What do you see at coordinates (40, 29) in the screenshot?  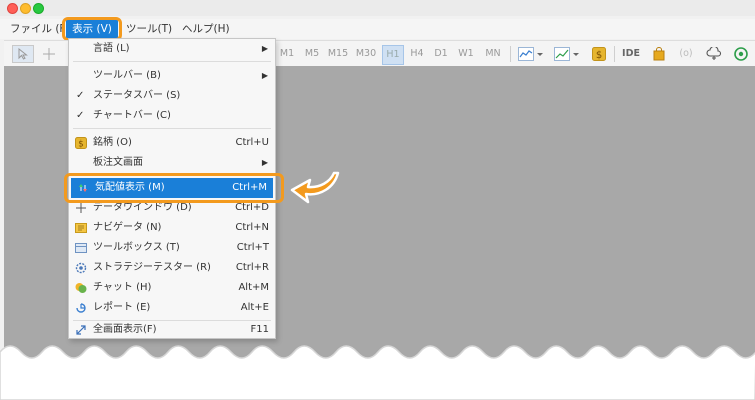 I see `menu-file: ファイル (F)` at bounding box center [40, 29].